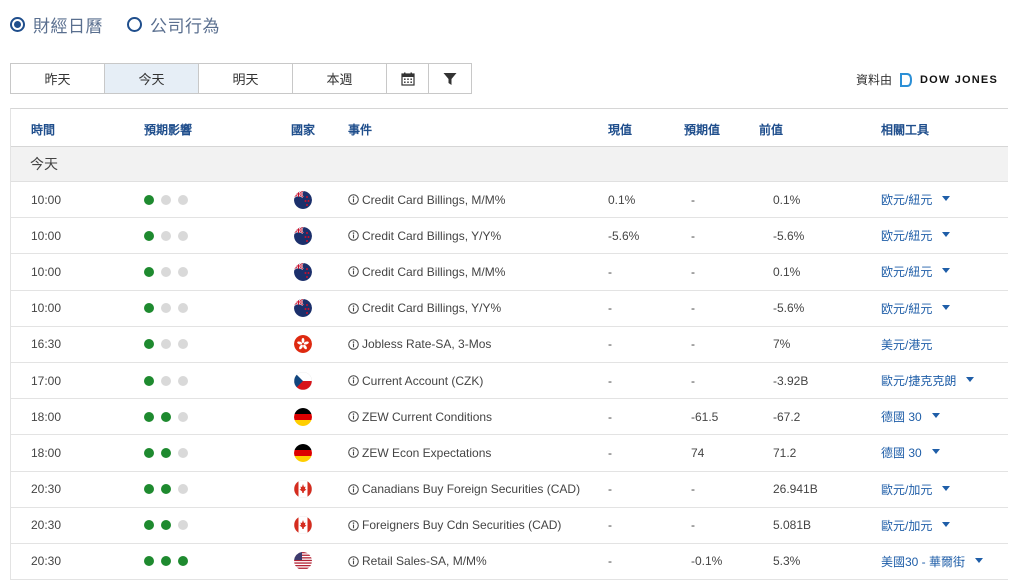 This screenshot has height=581, width=1024. Describe the element at coordinates (169, 416) in the screenshot. I see `cell-impact` at that location.